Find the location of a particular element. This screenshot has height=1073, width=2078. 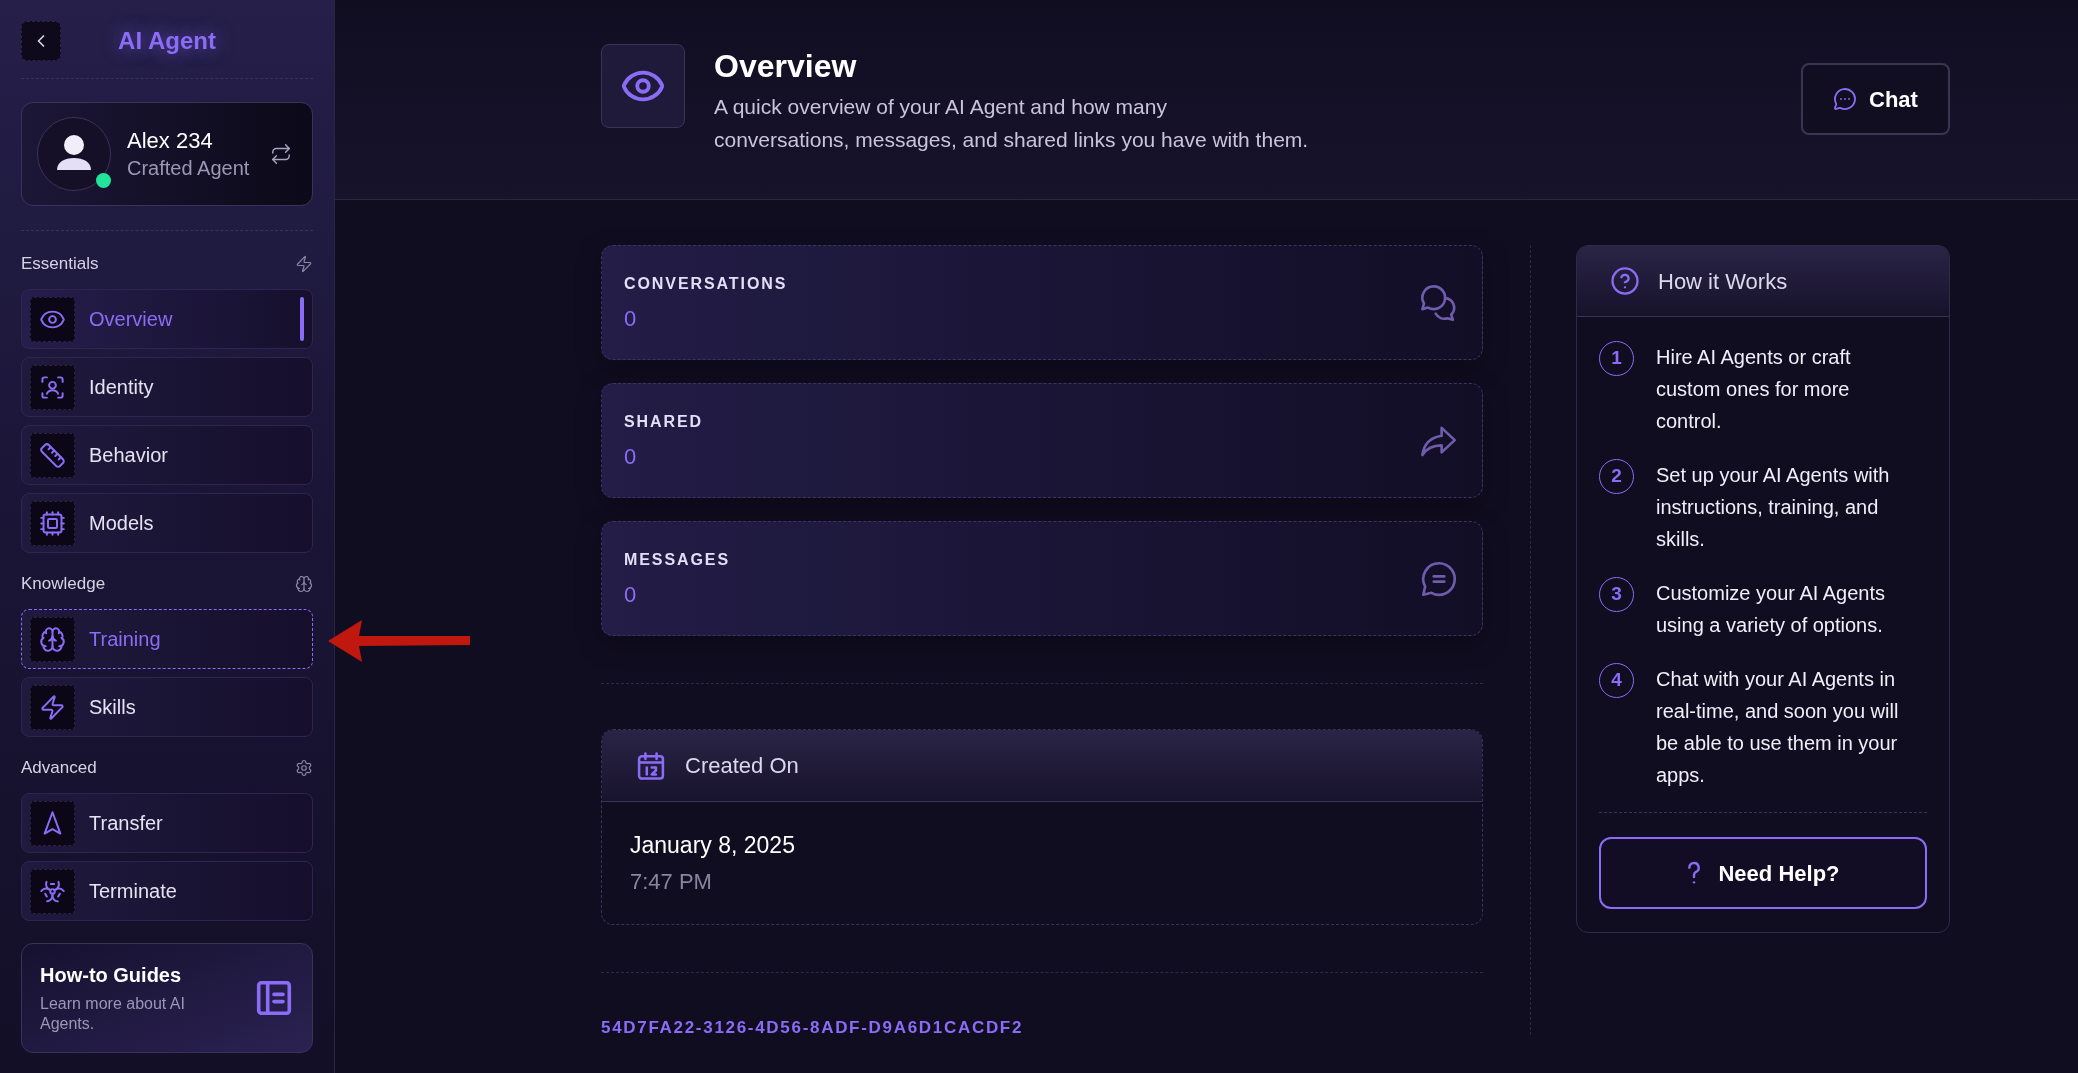

chat-bubble-icon is located at coordinates (1845, 99).